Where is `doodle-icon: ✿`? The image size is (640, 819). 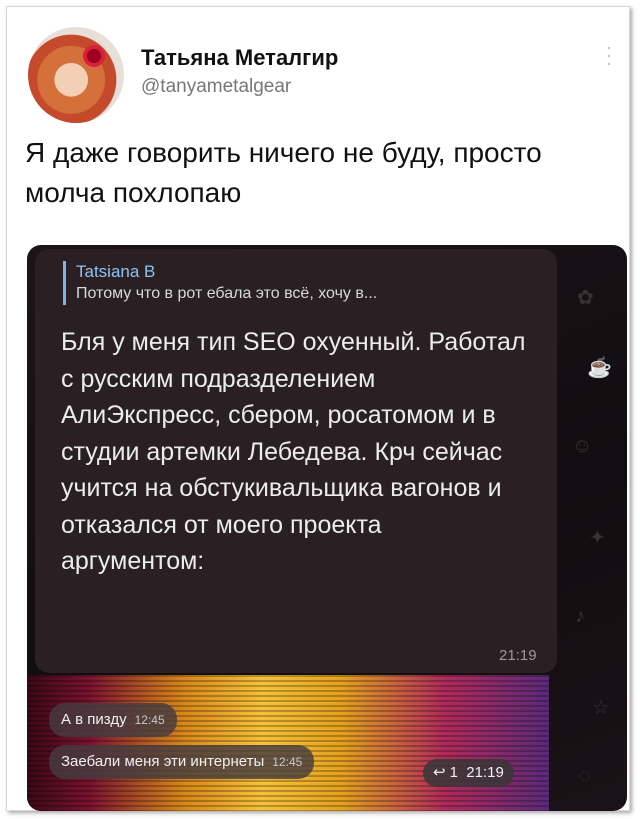
doodle-icon: ✿ is located at coordinates (585, 298).